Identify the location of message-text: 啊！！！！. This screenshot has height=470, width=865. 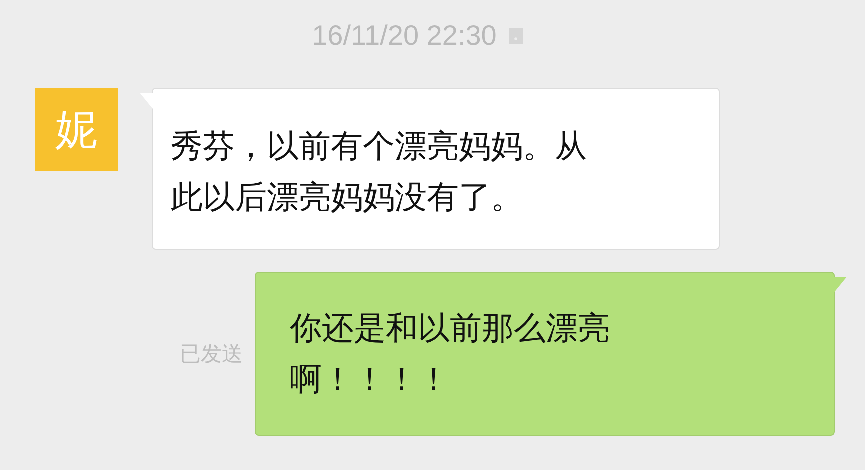
(370, 379).